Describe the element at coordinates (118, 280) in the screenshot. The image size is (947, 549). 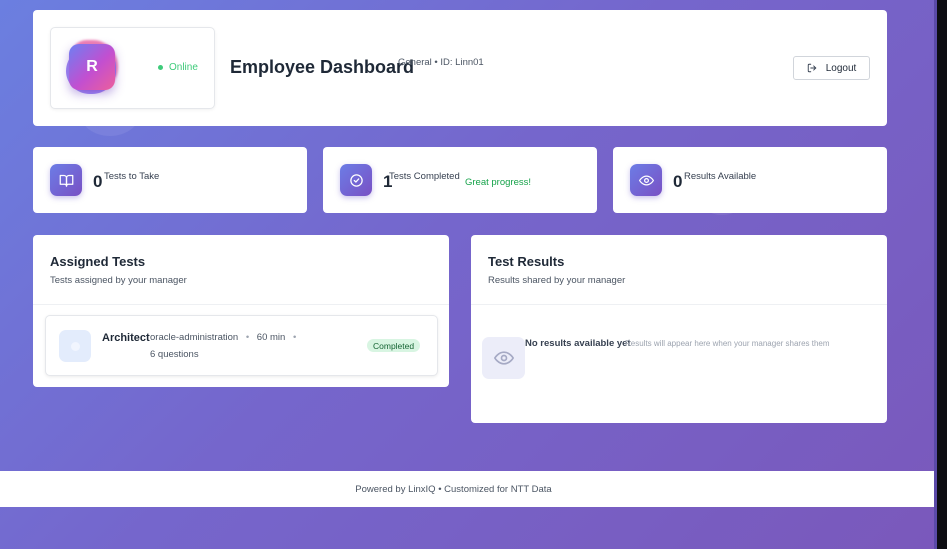
I see `panel-subtitle: Tests assigned by your manager` at that location.